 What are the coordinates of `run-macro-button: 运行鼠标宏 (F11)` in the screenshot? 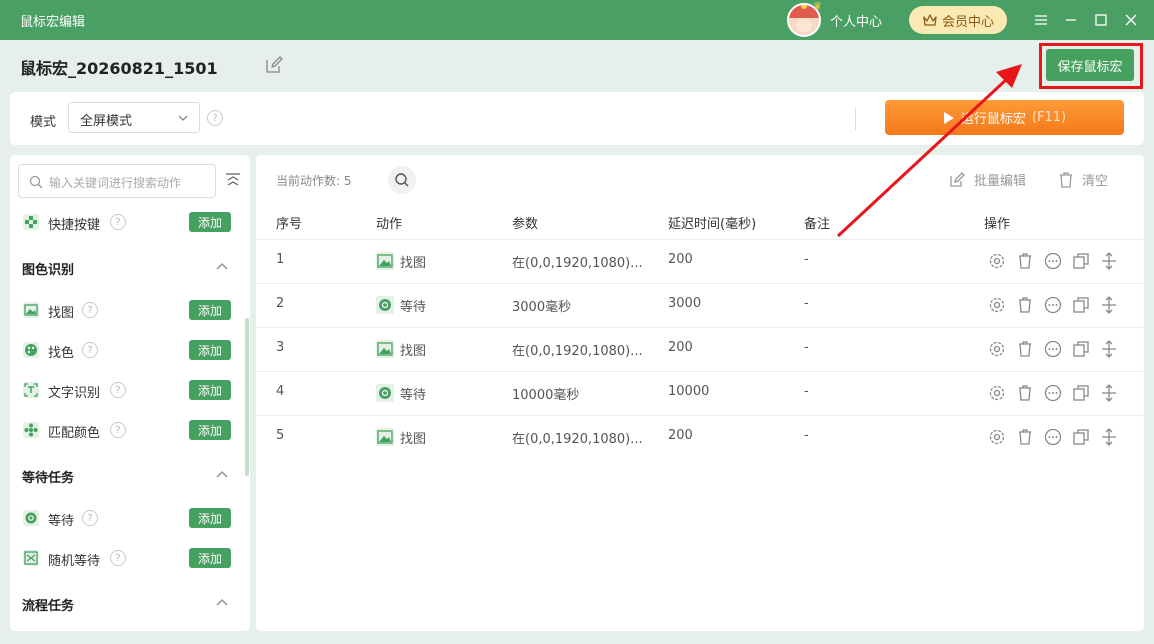 It's located at (1004, 117).